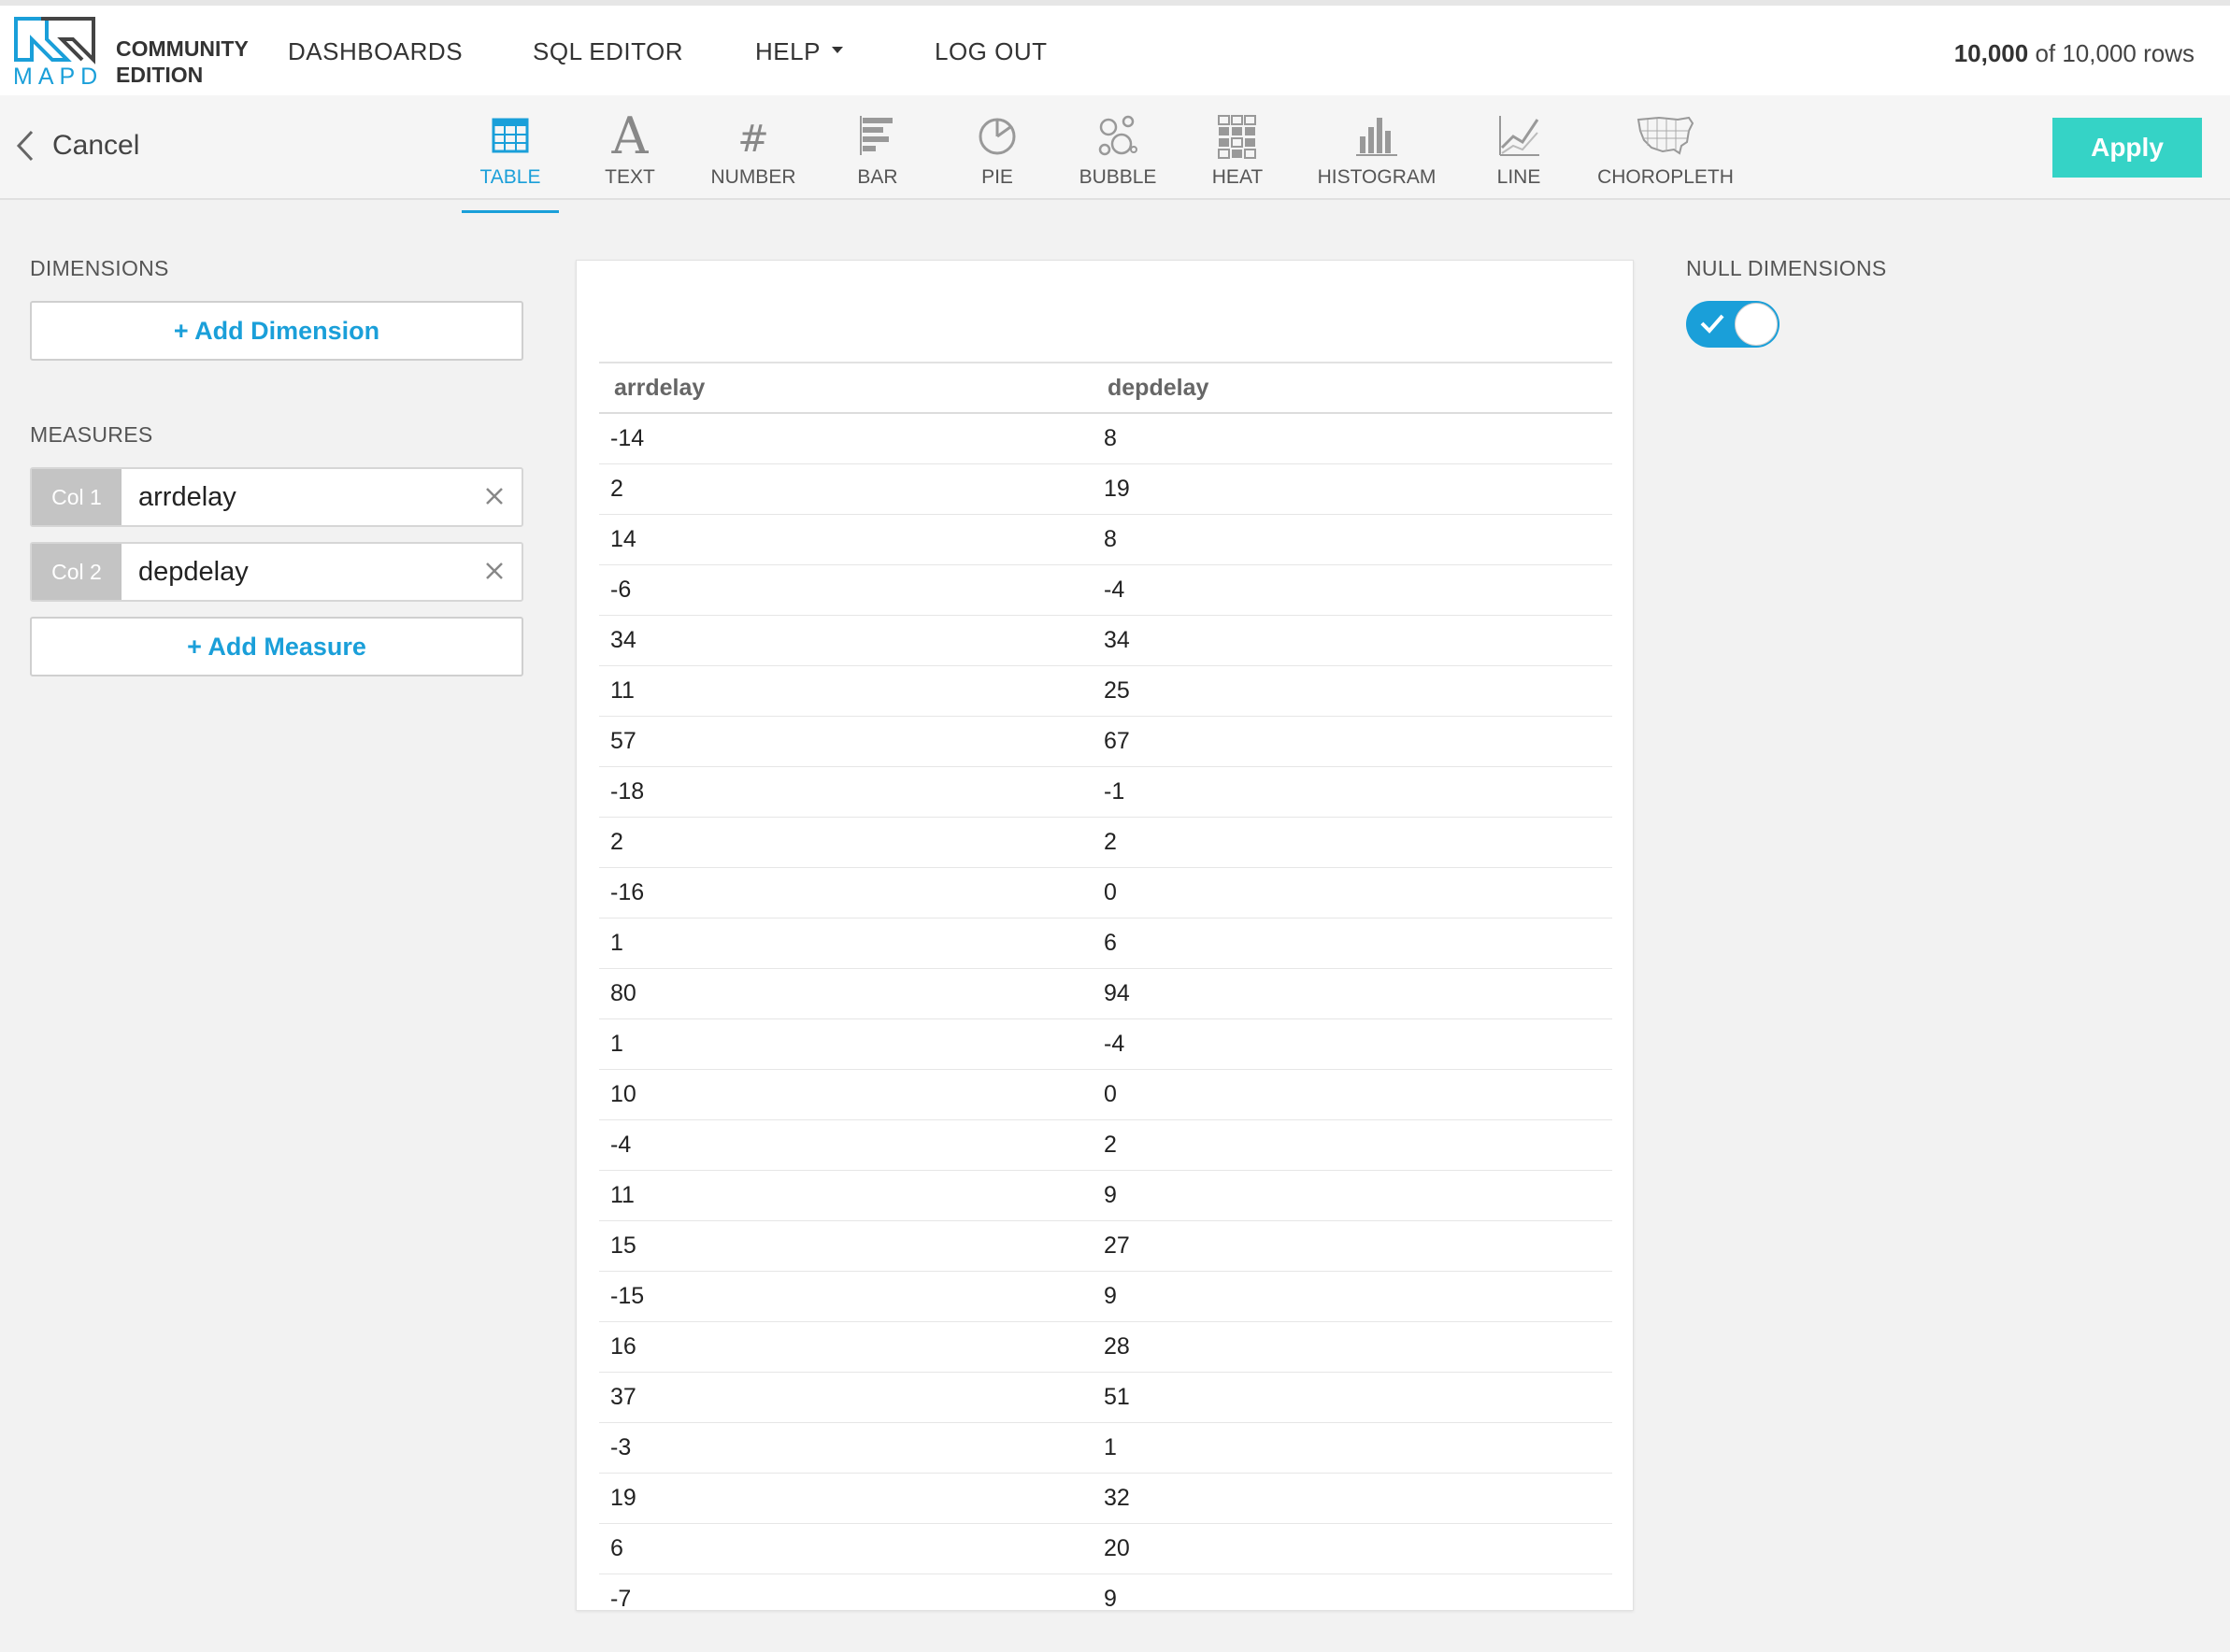 The width and height of the screenshot is (2230, 1652). Describe the element at coordinates (997, 136) in the screenshot. I see `pie-chart-icon` at that location.